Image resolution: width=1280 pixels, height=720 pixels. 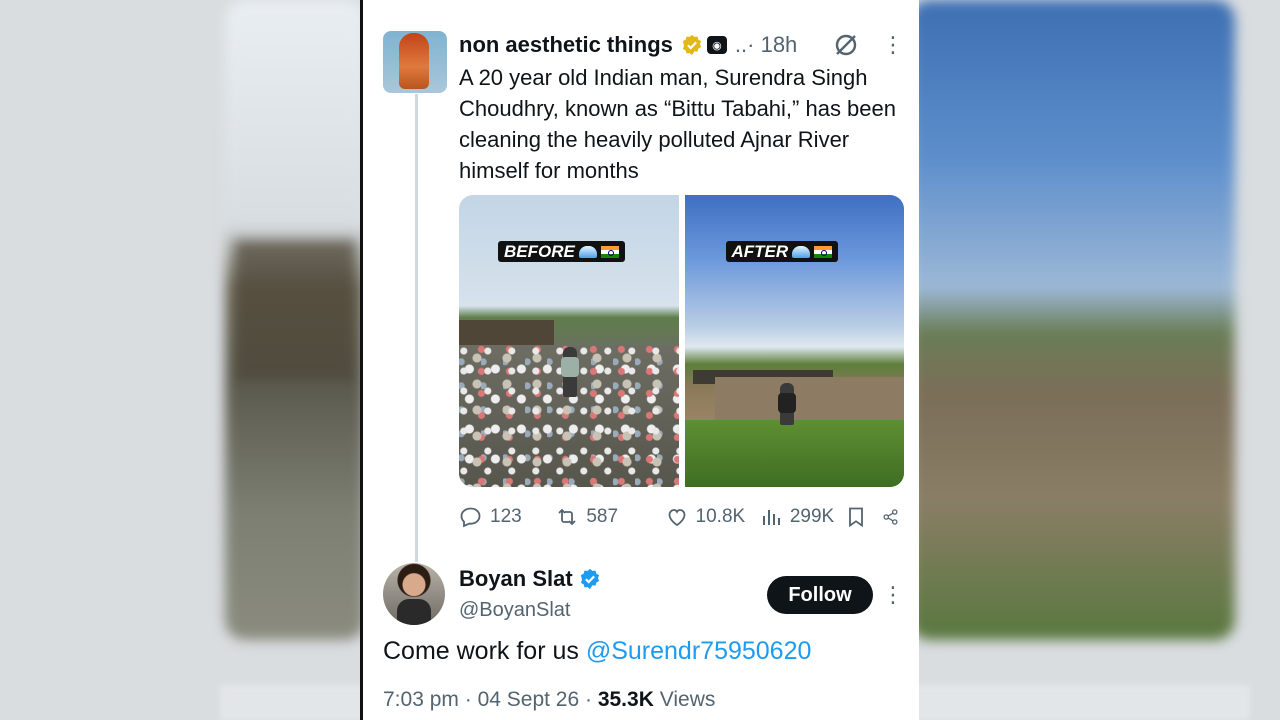 I want to click on repost-button: 587, so click(x=609, y=517).